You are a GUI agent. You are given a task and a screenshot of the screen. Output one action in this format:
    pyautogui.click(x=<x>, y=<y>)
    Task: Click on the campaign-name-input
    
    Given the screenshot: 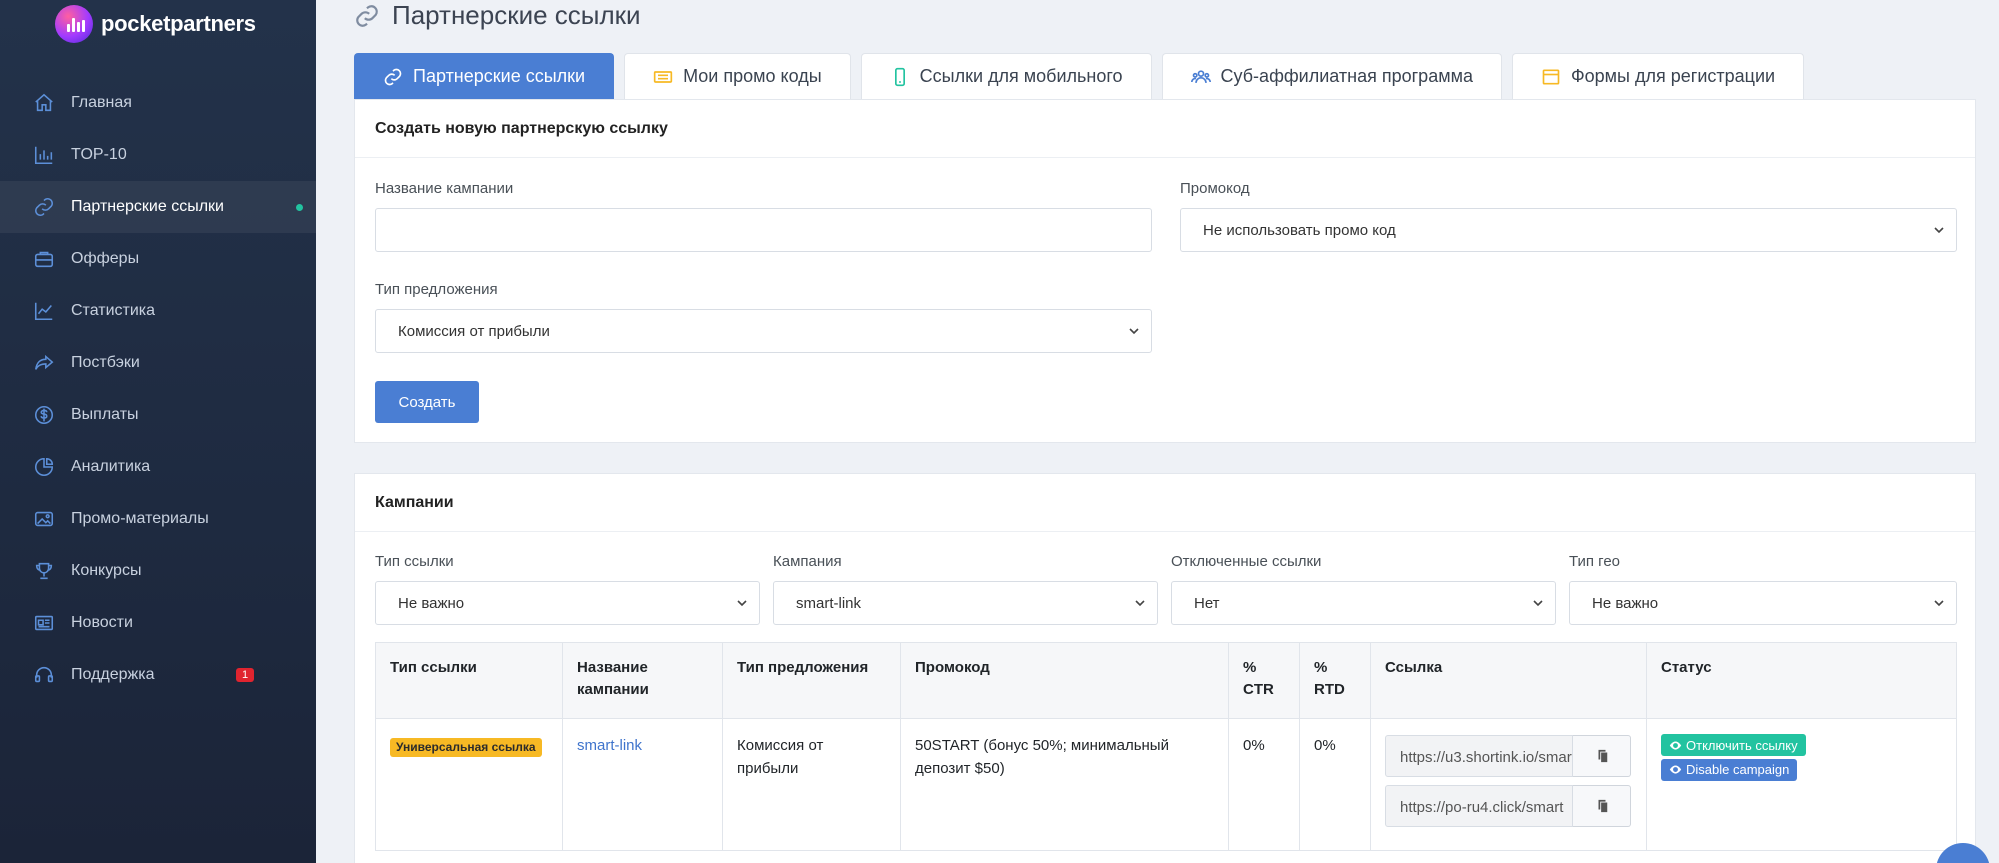 What is the action you would take?
    pyautogui.click(x=763, y=230)
    